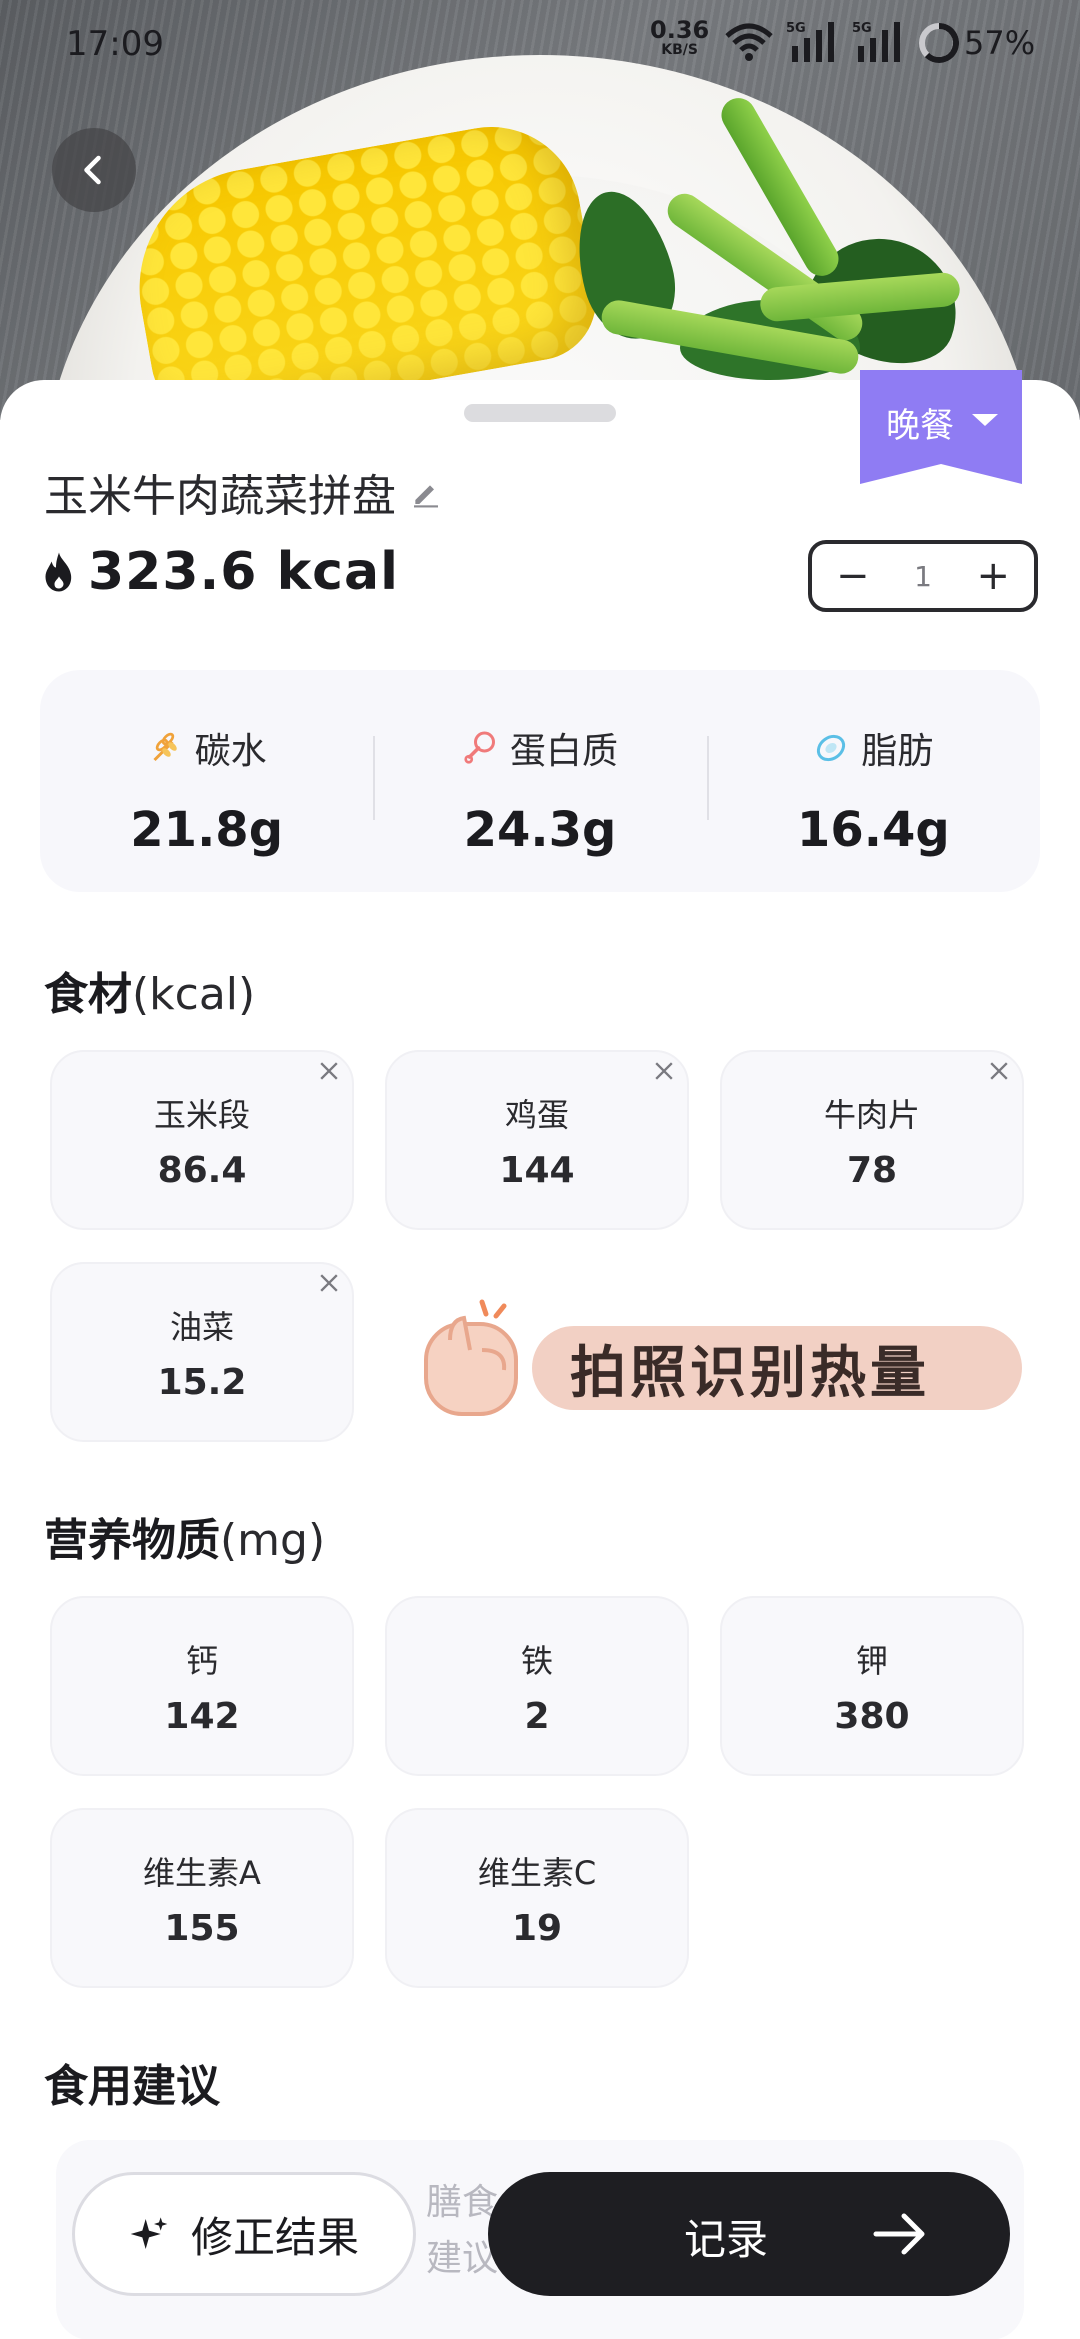 The width and height of the screenshot is (1080, 2339). What do you see at coordinates (871, 1660) in the screenshot?
I see `nutrient-name: 钾` at bounding box center [871, 1660].